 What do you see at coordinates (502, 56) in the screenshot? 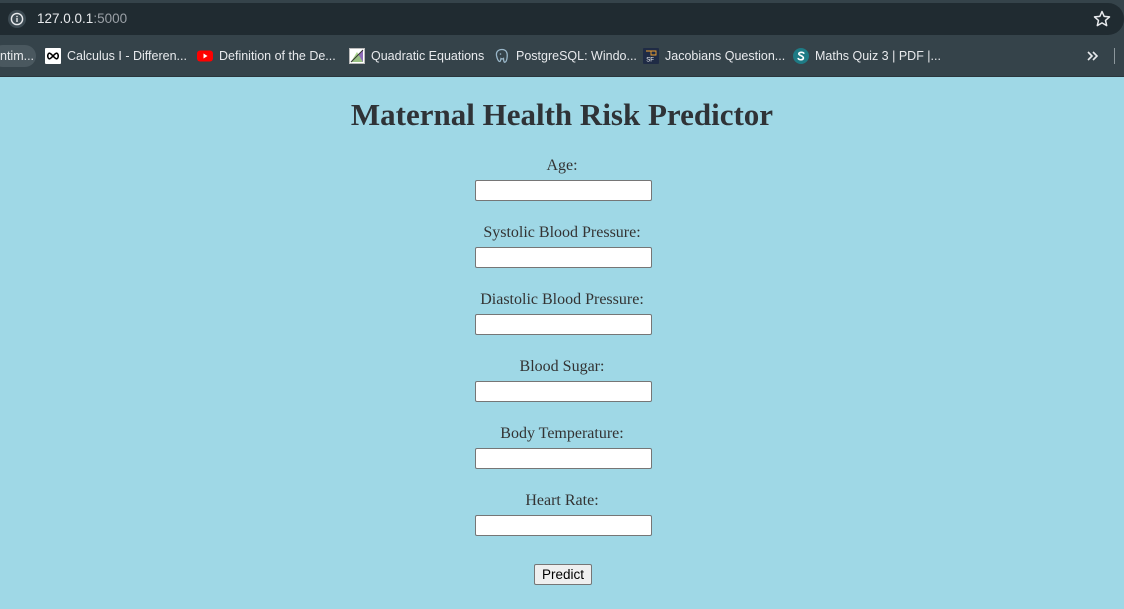
I see `postgresql-elephant-icon` at bounding box center [502, 56].